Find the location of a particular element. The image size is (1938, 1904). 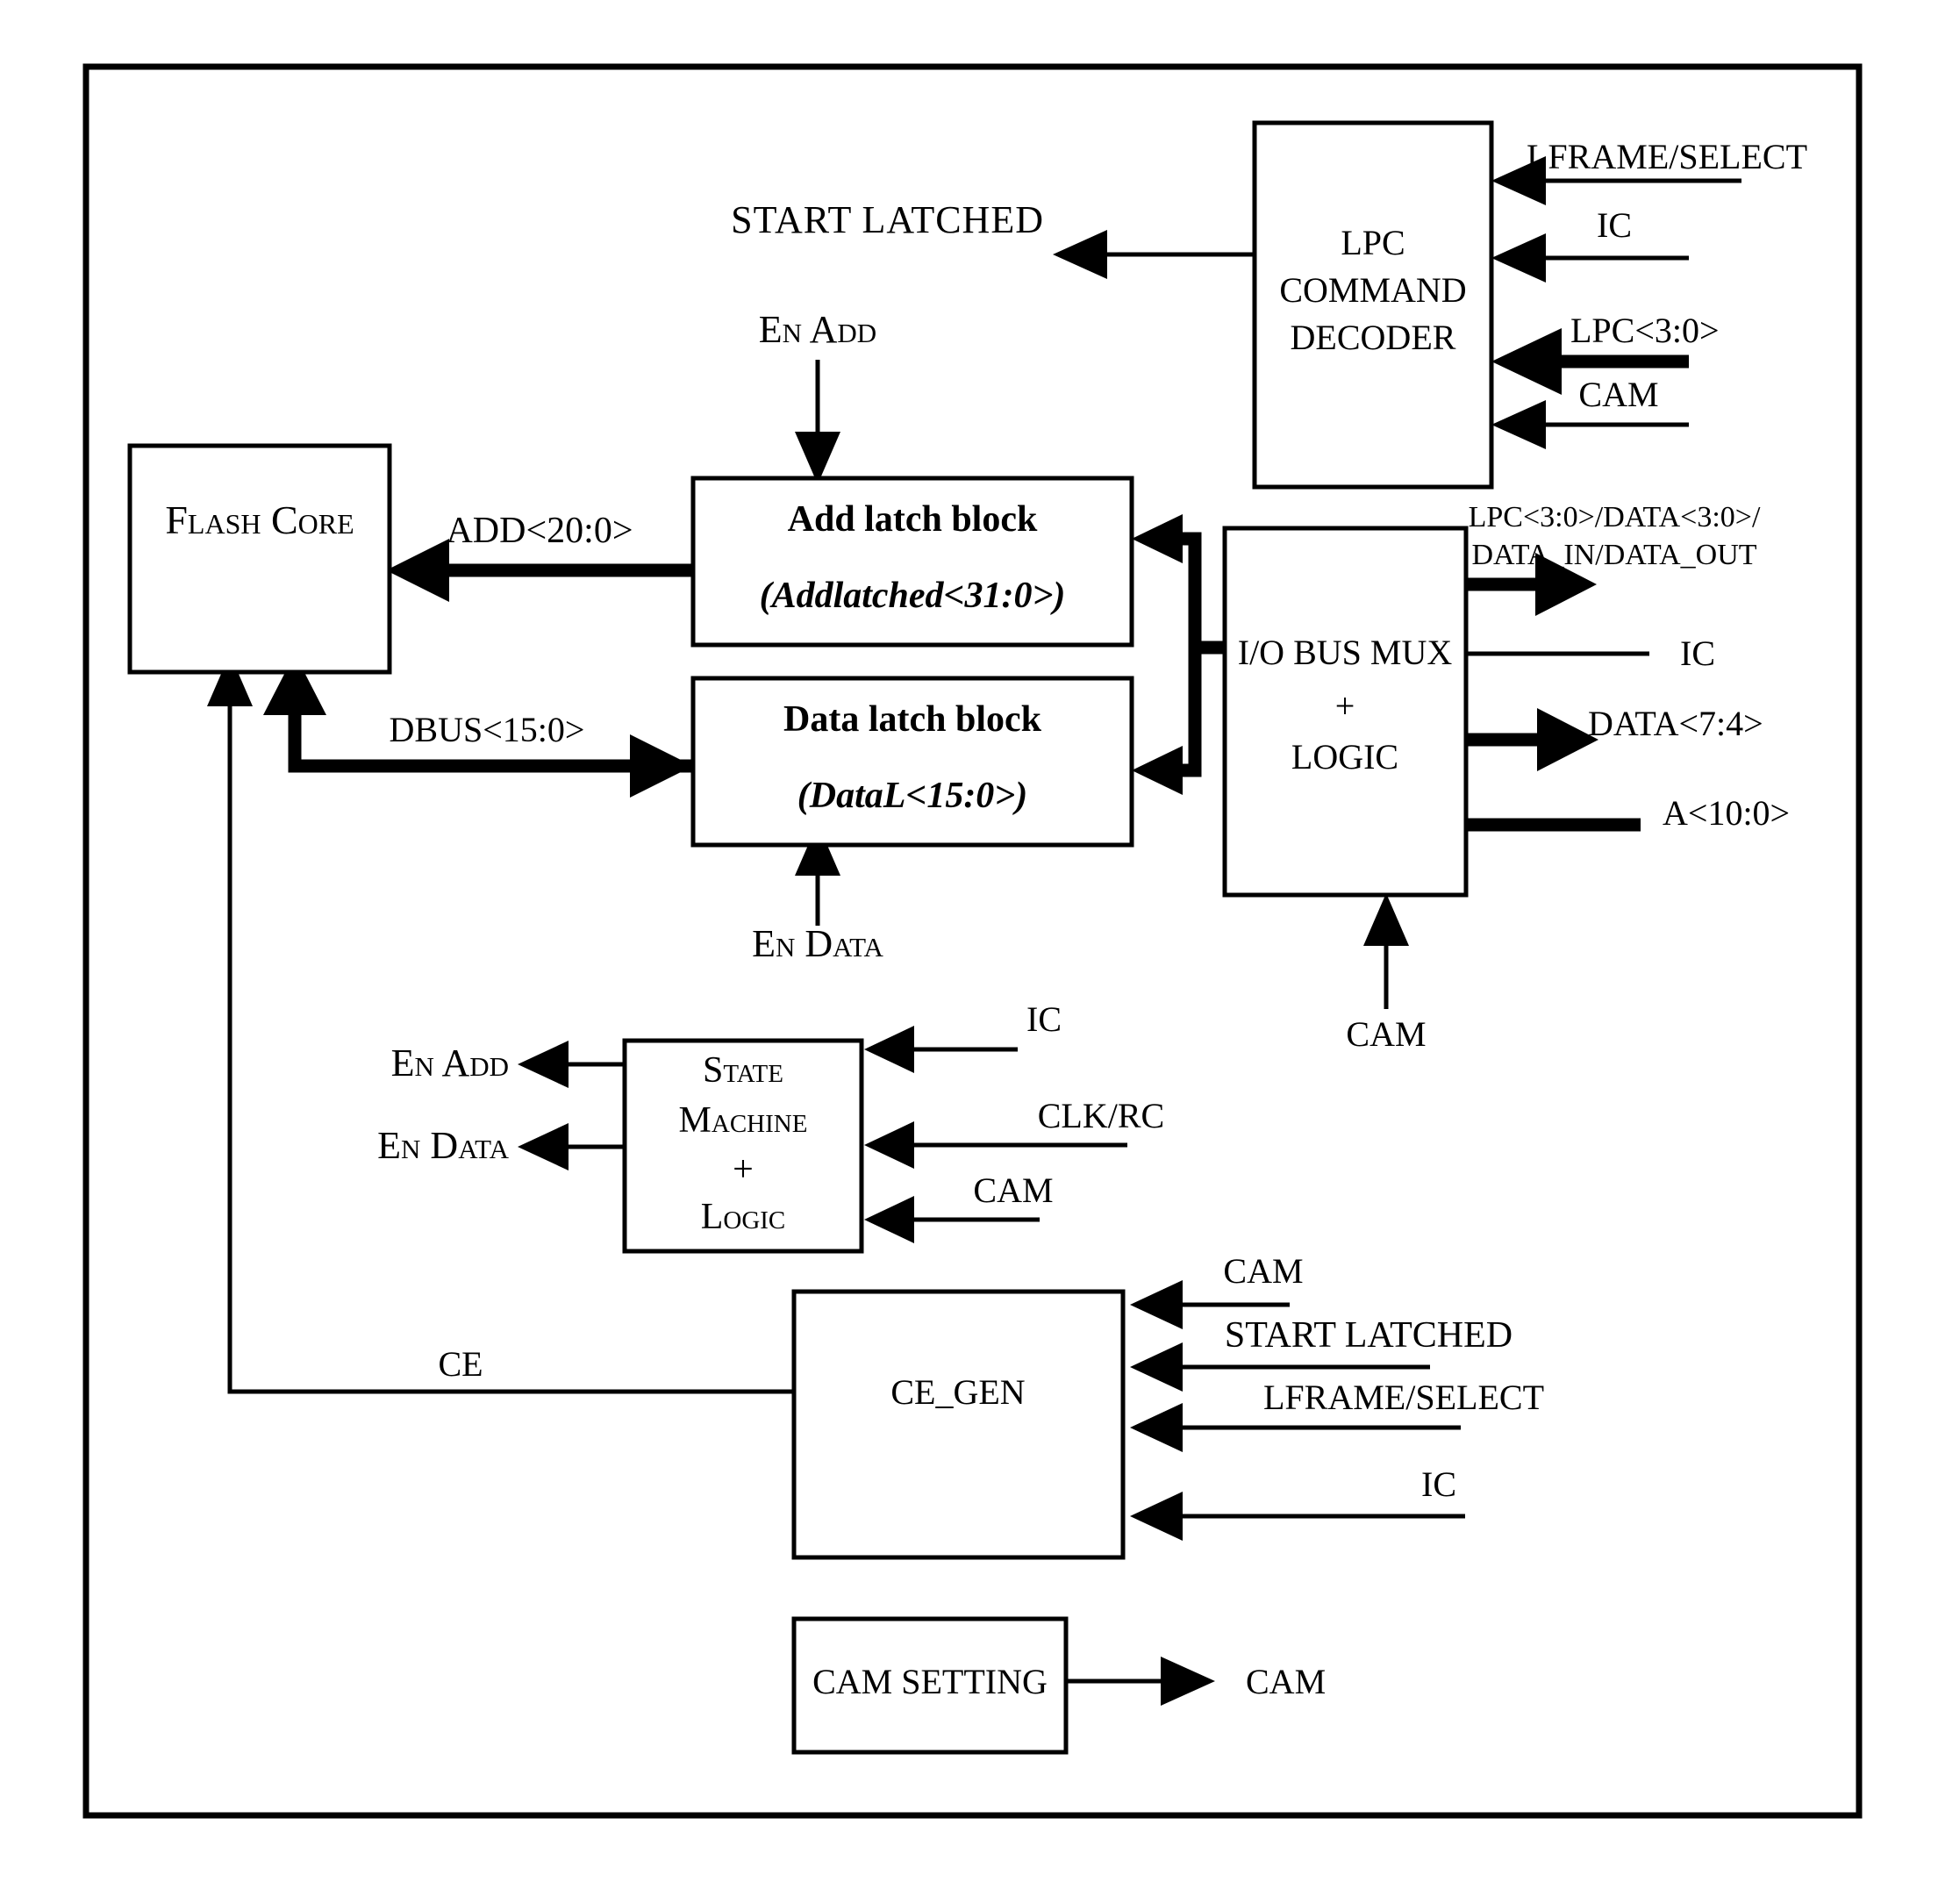

label-clk-rc: CLK/RC is located at coordinates (1101, 1115).